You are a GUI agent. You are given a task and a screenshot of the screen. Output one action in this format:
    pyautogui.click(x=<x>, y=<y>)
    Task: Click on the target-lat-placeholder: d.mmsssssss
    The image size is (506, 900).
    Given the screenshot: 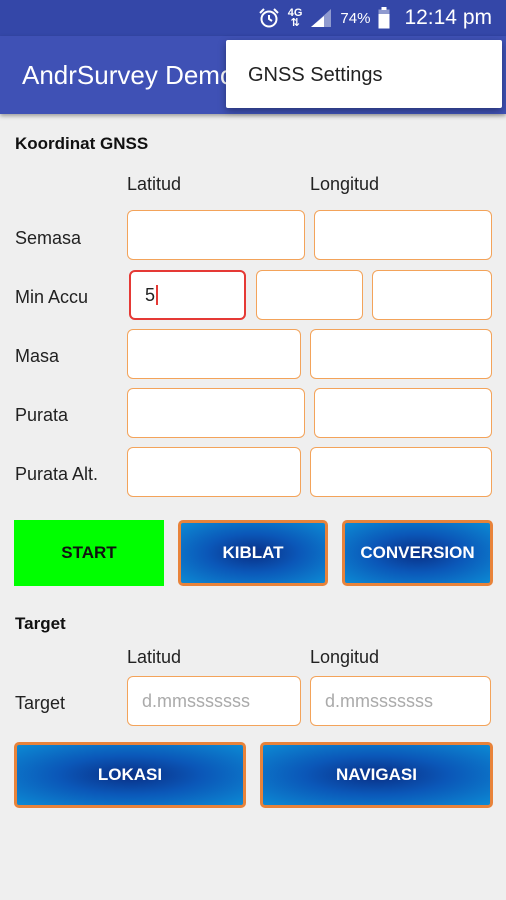 What is the action you would take?
    pyautogui.click(x=196, y=700)
    